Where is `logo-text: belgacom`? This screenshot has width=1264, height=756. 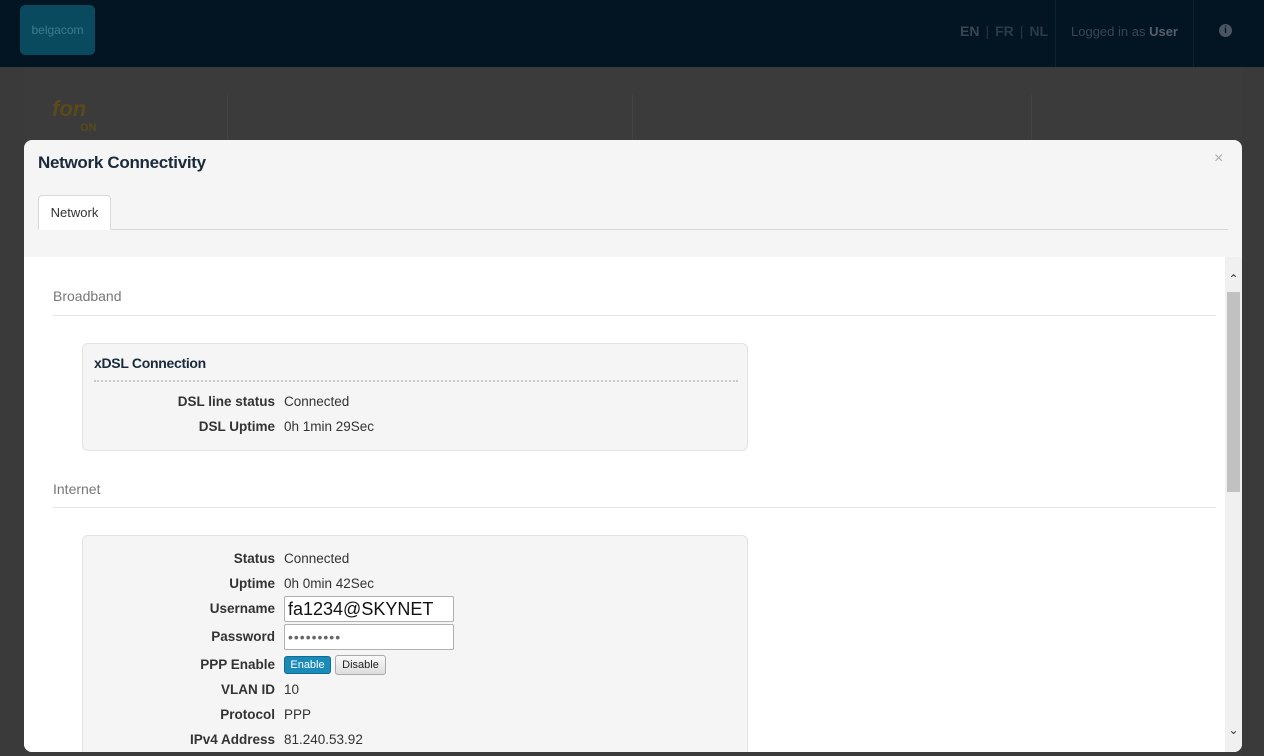 logo-text: belgacom is located at coordinates (57, 30).